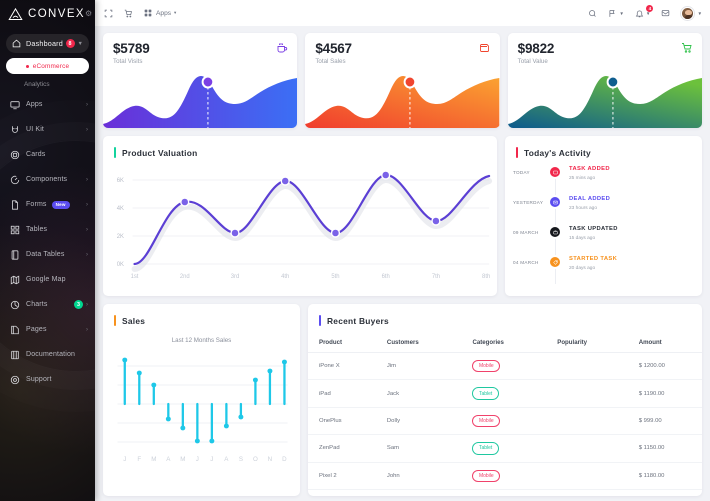 The image size is (710, 501). Describe the element at coordinates (36, 204) in the screenshot. I see `sidebar-label: Forms` at that location.